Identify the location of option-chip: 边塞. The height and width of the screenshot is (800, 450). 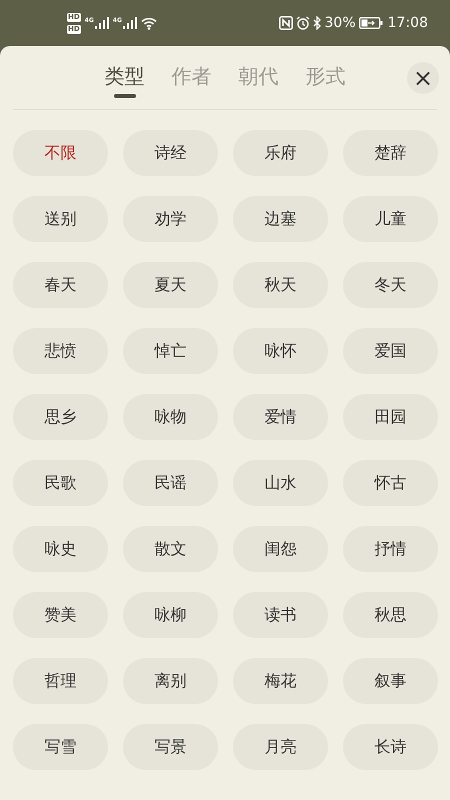
(280, 219).